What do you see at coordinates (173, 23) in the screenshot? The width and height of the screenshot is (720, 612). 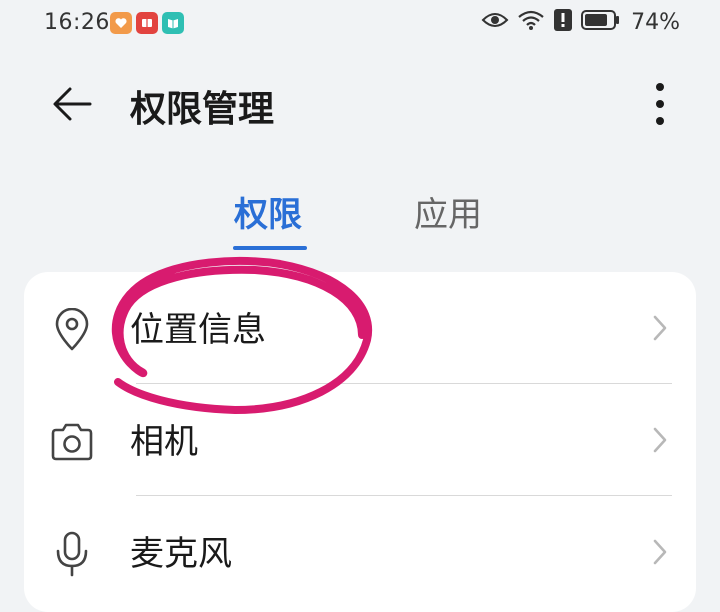 I see `reader-app-icon` at bounding box center [173, 23].